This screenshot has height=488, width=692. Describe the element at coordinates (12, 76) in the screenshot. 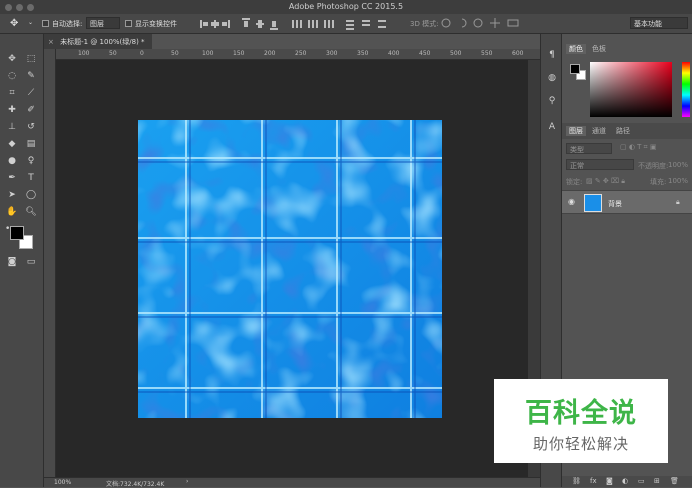

I see `lasso-tool-icon: ◌` at that location.